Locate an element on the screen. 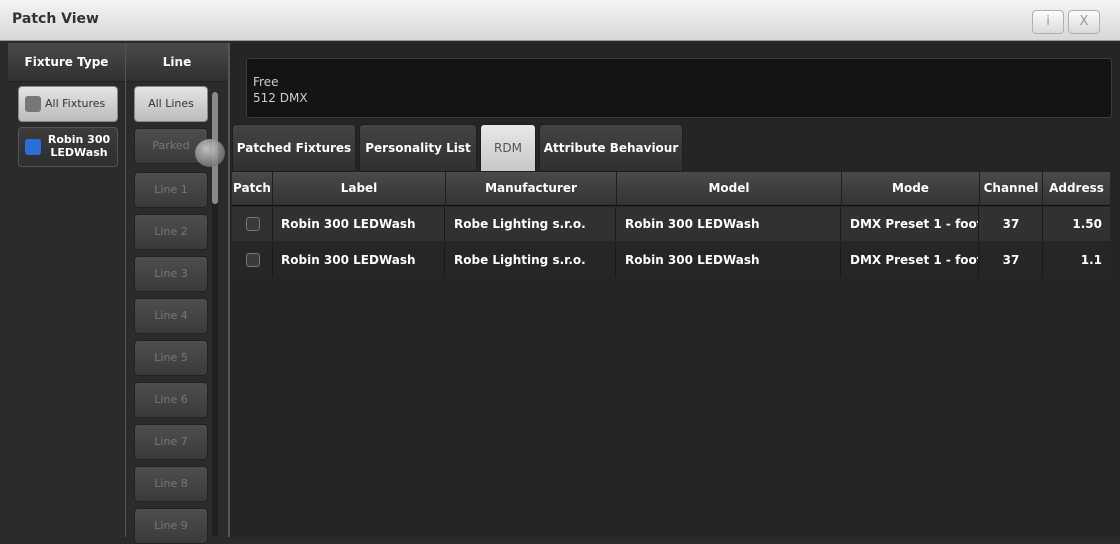  all-fixtures-swatch-icon is located at coordinates (33, 104).